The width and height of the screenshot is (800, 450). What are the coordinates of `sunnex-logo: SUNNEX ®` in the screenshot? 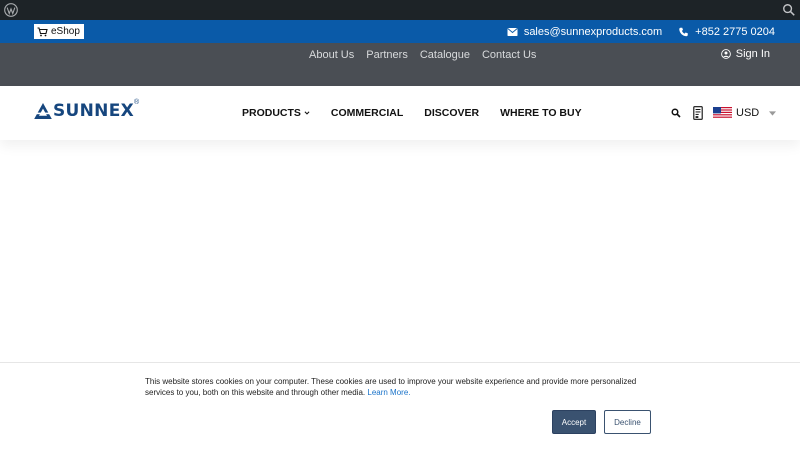 It's located at (86, 110).